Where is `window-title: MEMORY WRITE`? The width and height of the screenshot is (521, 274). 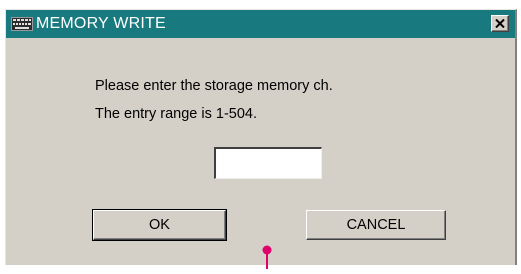 window-title: MEMORY WRITE is located at coordinates (101, 23).